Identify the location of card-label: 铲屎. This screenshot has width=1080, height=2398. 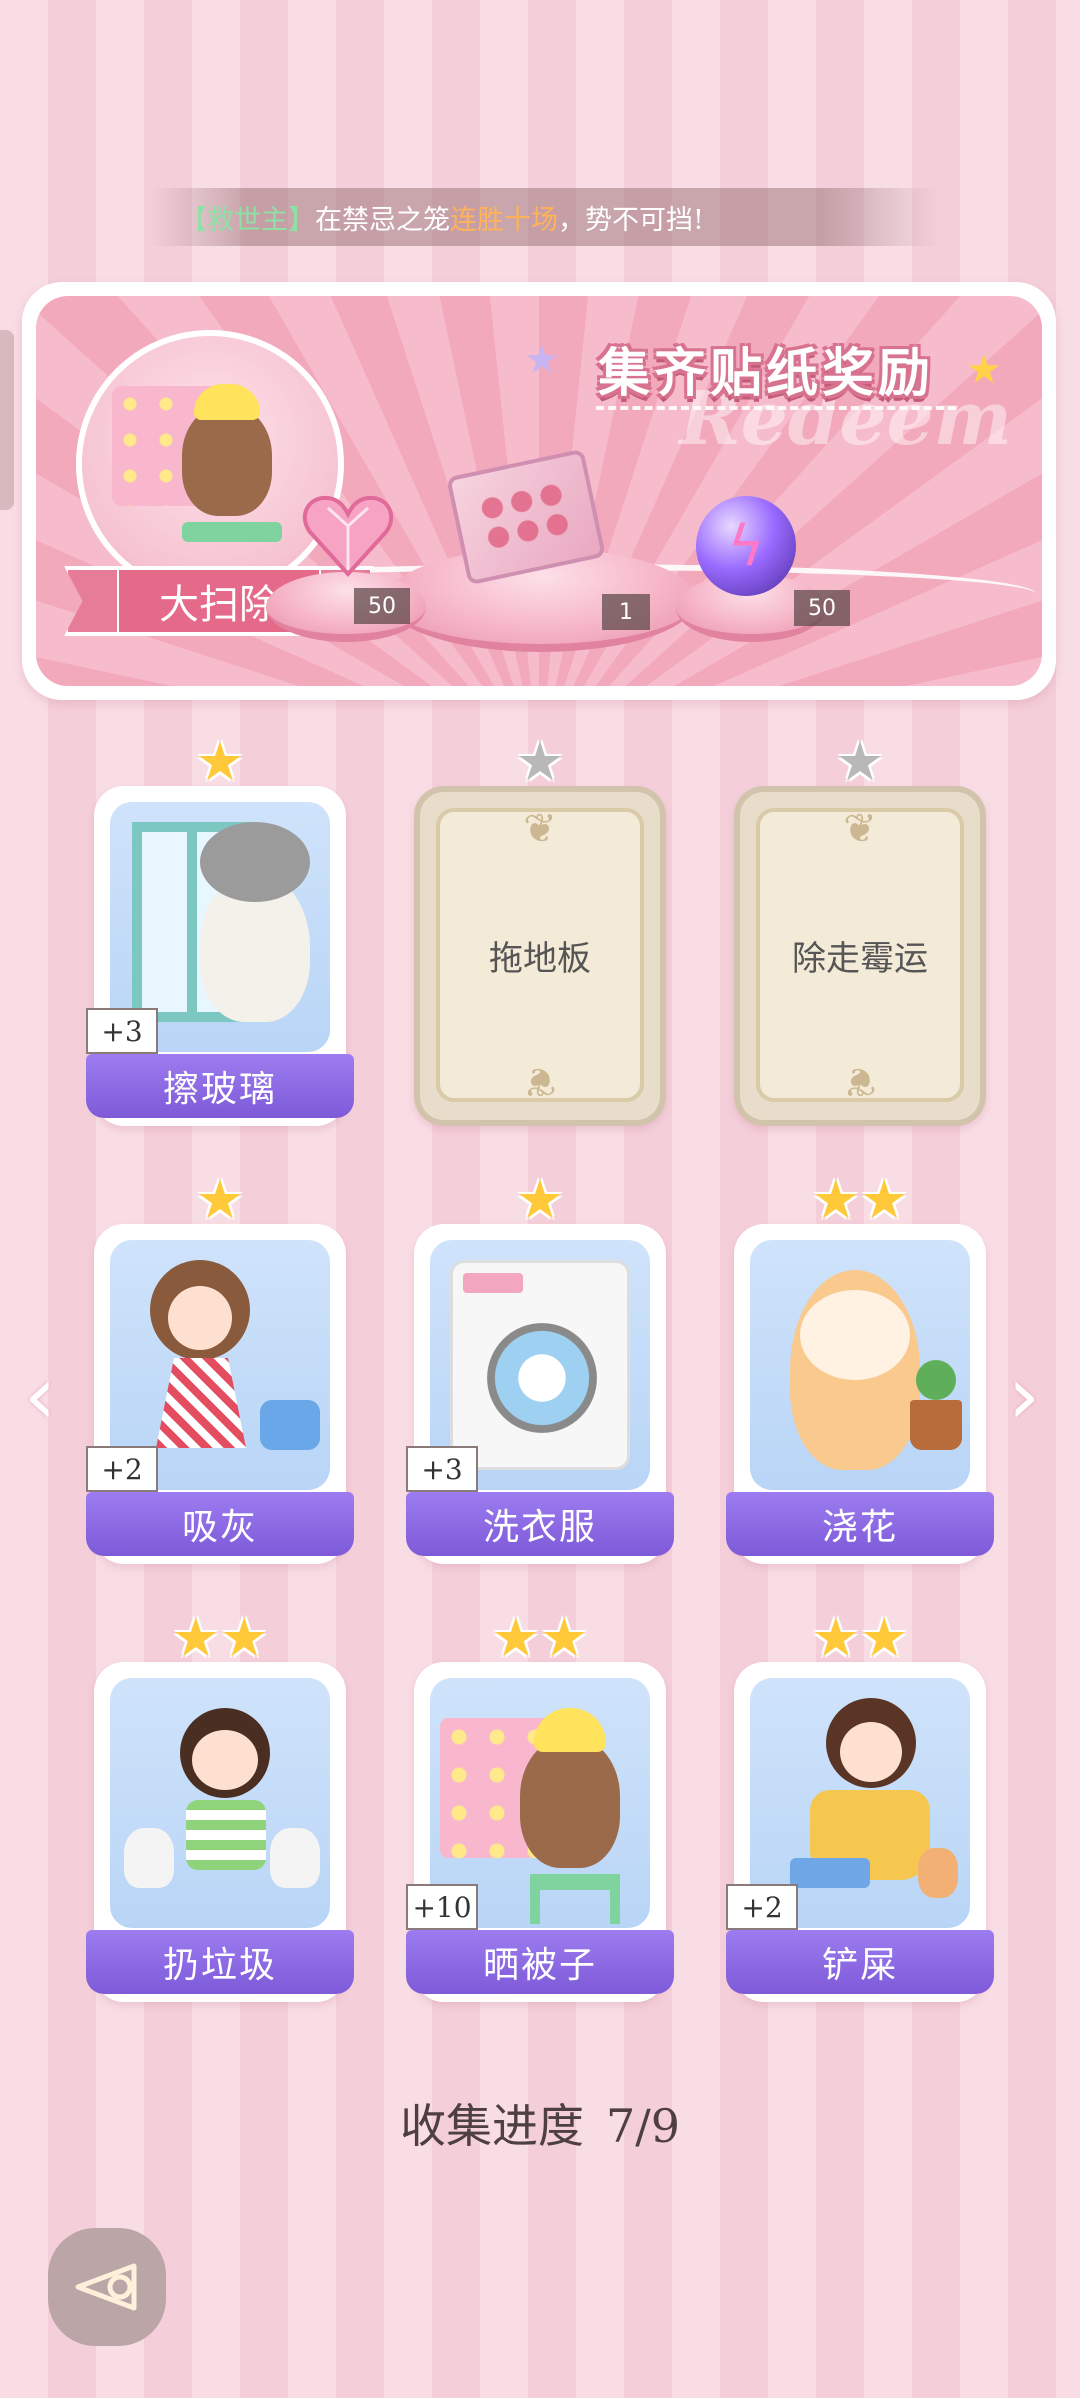
(860, 1962).